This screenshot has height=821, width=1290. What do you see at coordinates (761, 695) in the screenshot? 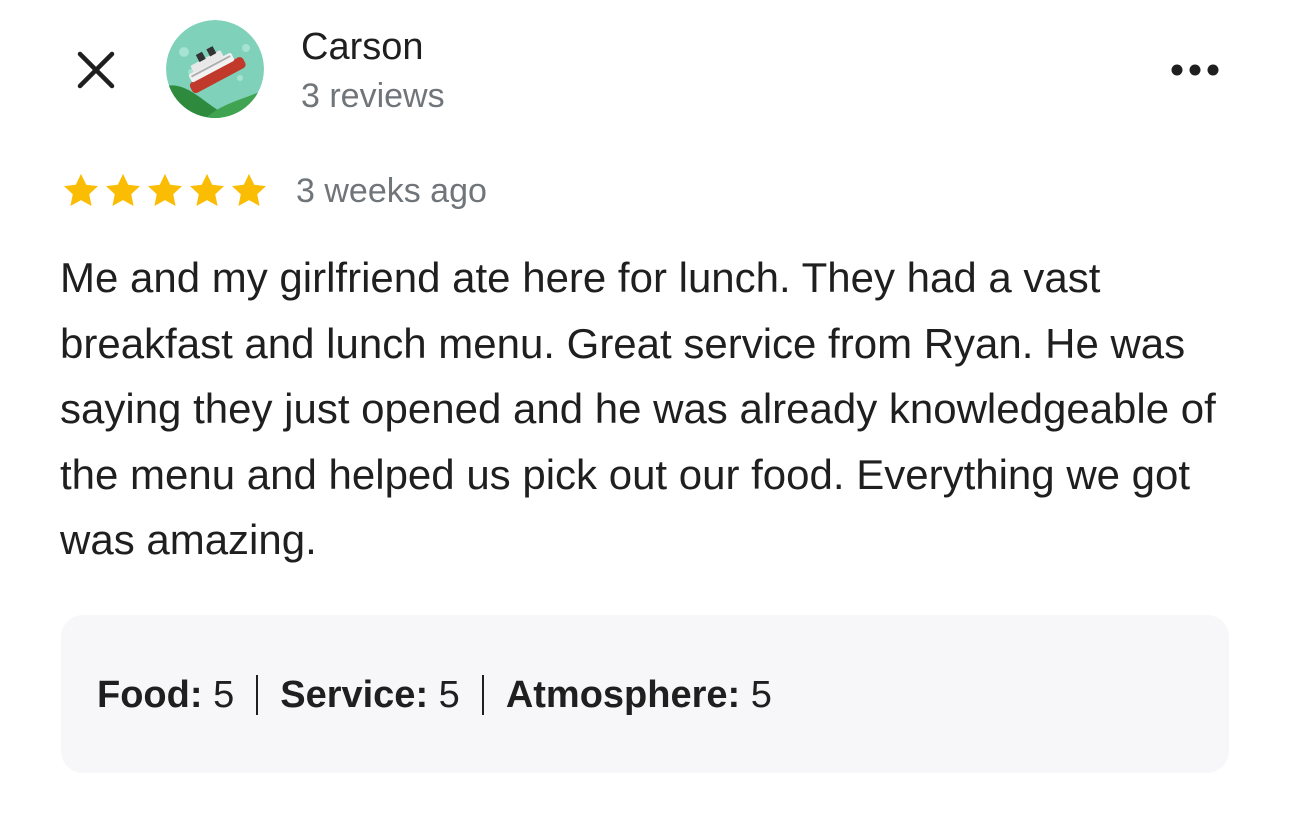
I see `atmosphere-rating-value: 5` at bounding box center [761, 695].